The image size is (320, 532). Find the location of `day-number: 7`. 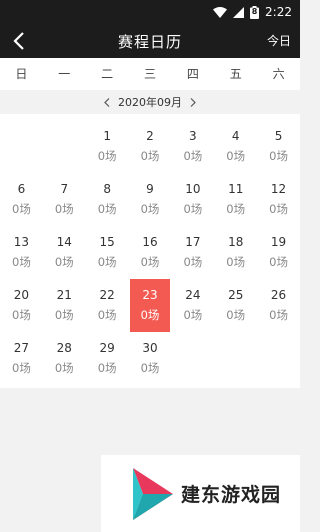

day-number: 7 is located at coordinates (64, 189).